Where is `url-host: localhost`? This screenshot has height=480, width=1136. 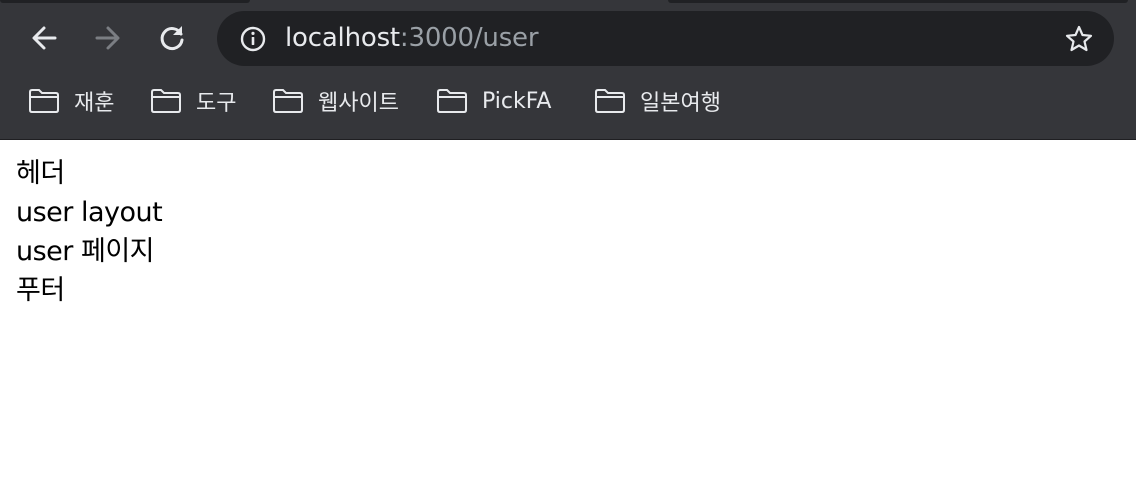
url-host: localhost is located at coordinates (342, 38).